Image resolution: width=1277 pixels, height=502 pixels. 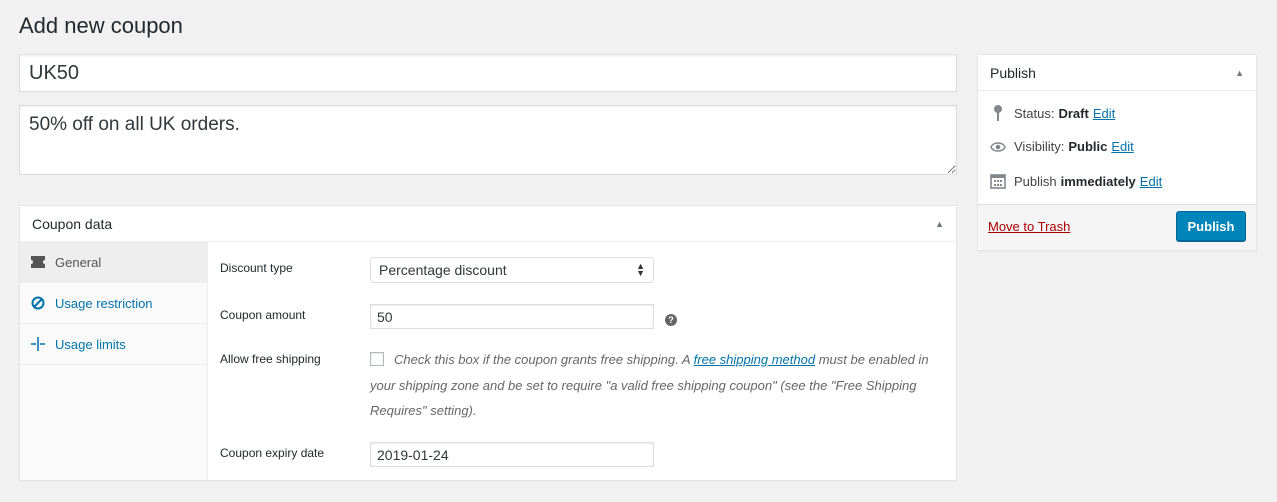 I want to click on expiry-date-input, so click(x=512, y=454).